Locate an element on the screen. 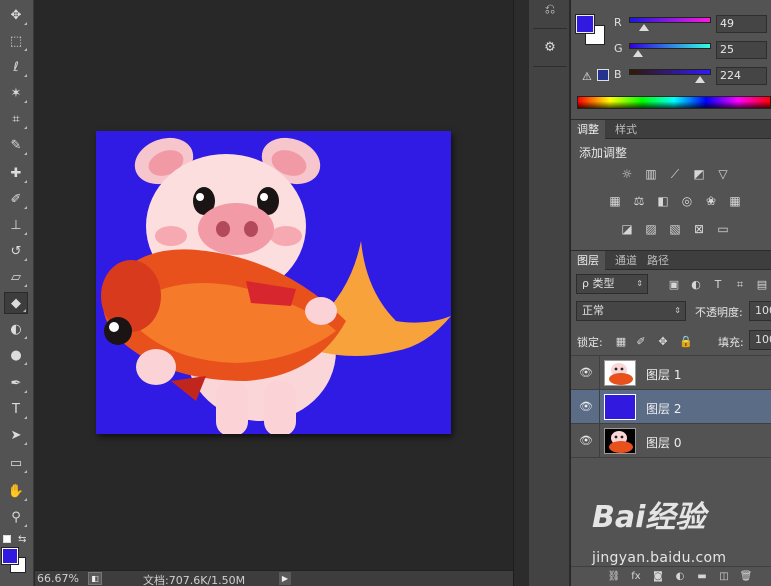  filter-type-icon: T is located at coordinates (718, 285).